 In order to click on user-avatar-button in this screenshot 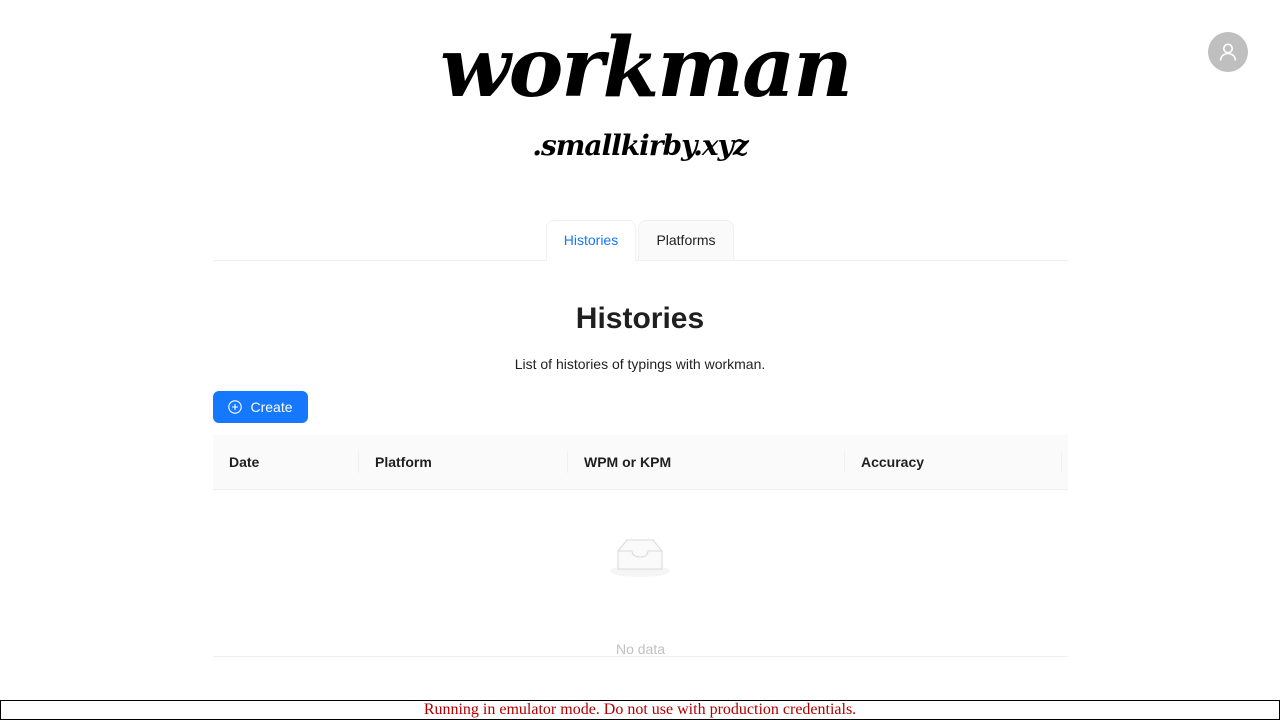, I will do `click(1228, 52)`.